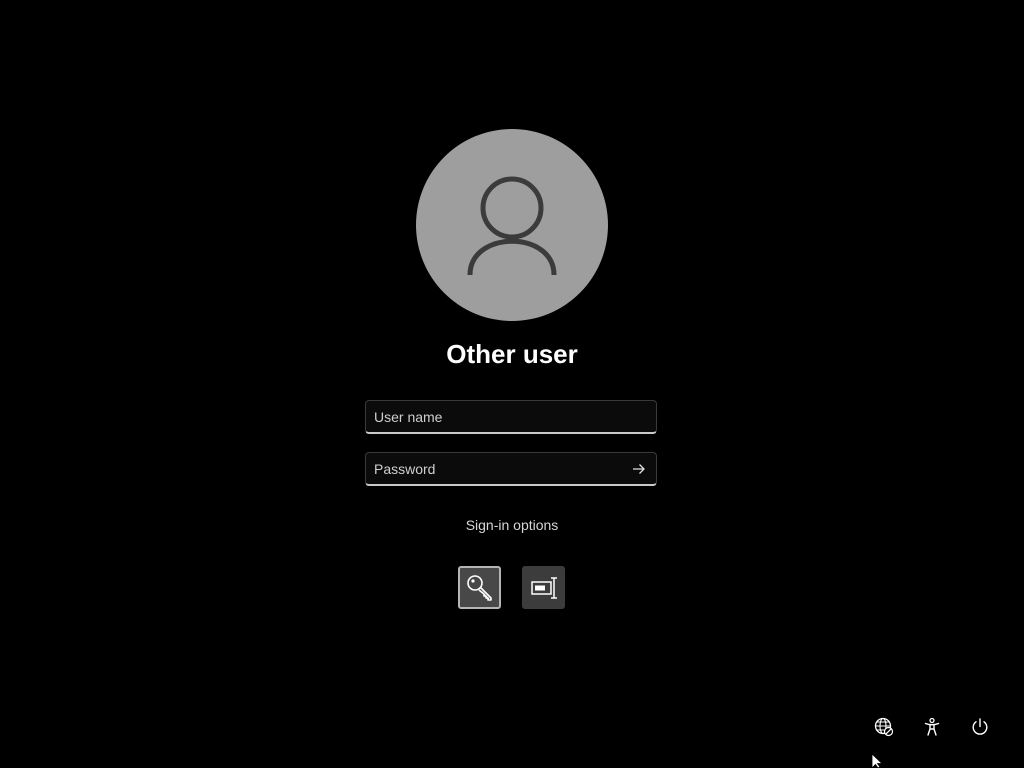 The height and width of the screenshot is (768, 1024). I want to click on network-button, so click(884, 727).